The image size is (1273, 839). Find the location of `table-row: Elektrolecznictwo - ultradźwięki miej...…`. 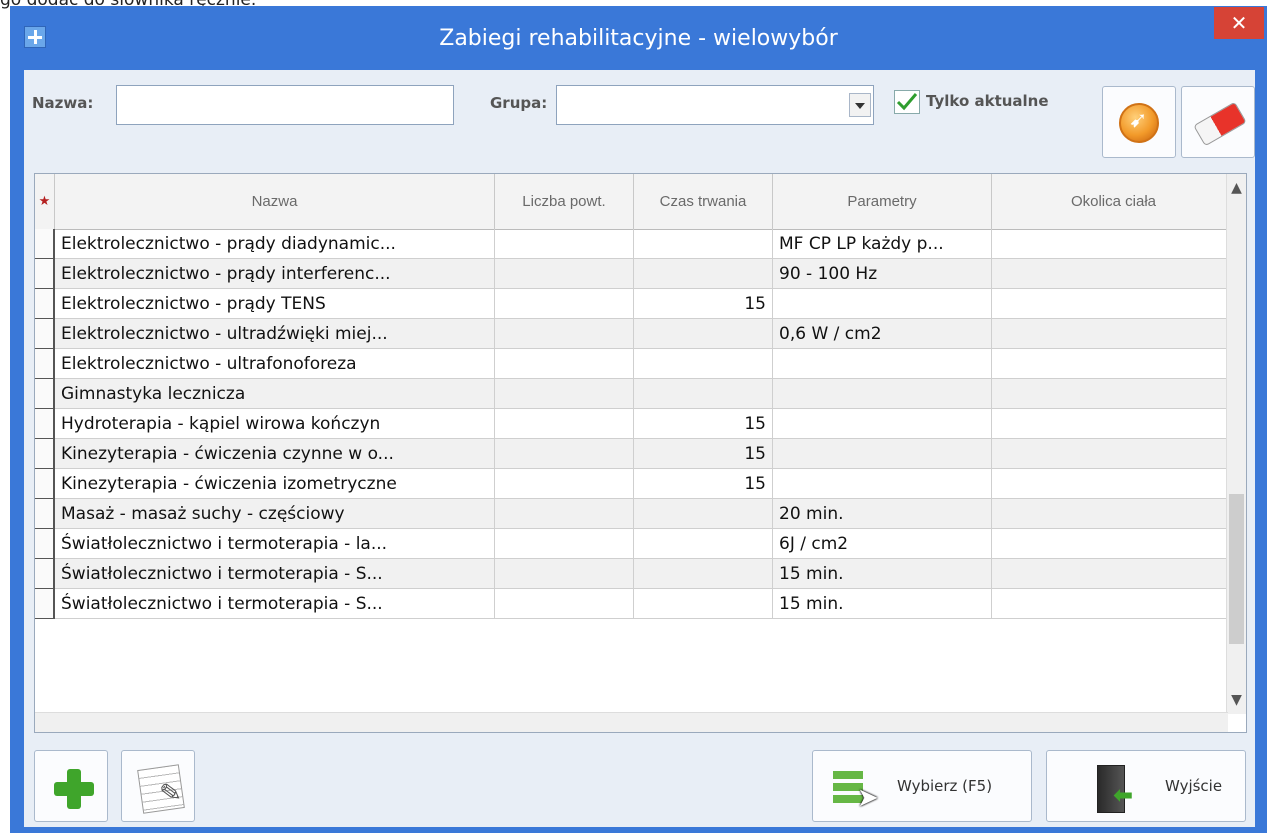

table-row: Elektrolecznictwo - ultradźwięki miej...… is located at coordinates (631, 334).